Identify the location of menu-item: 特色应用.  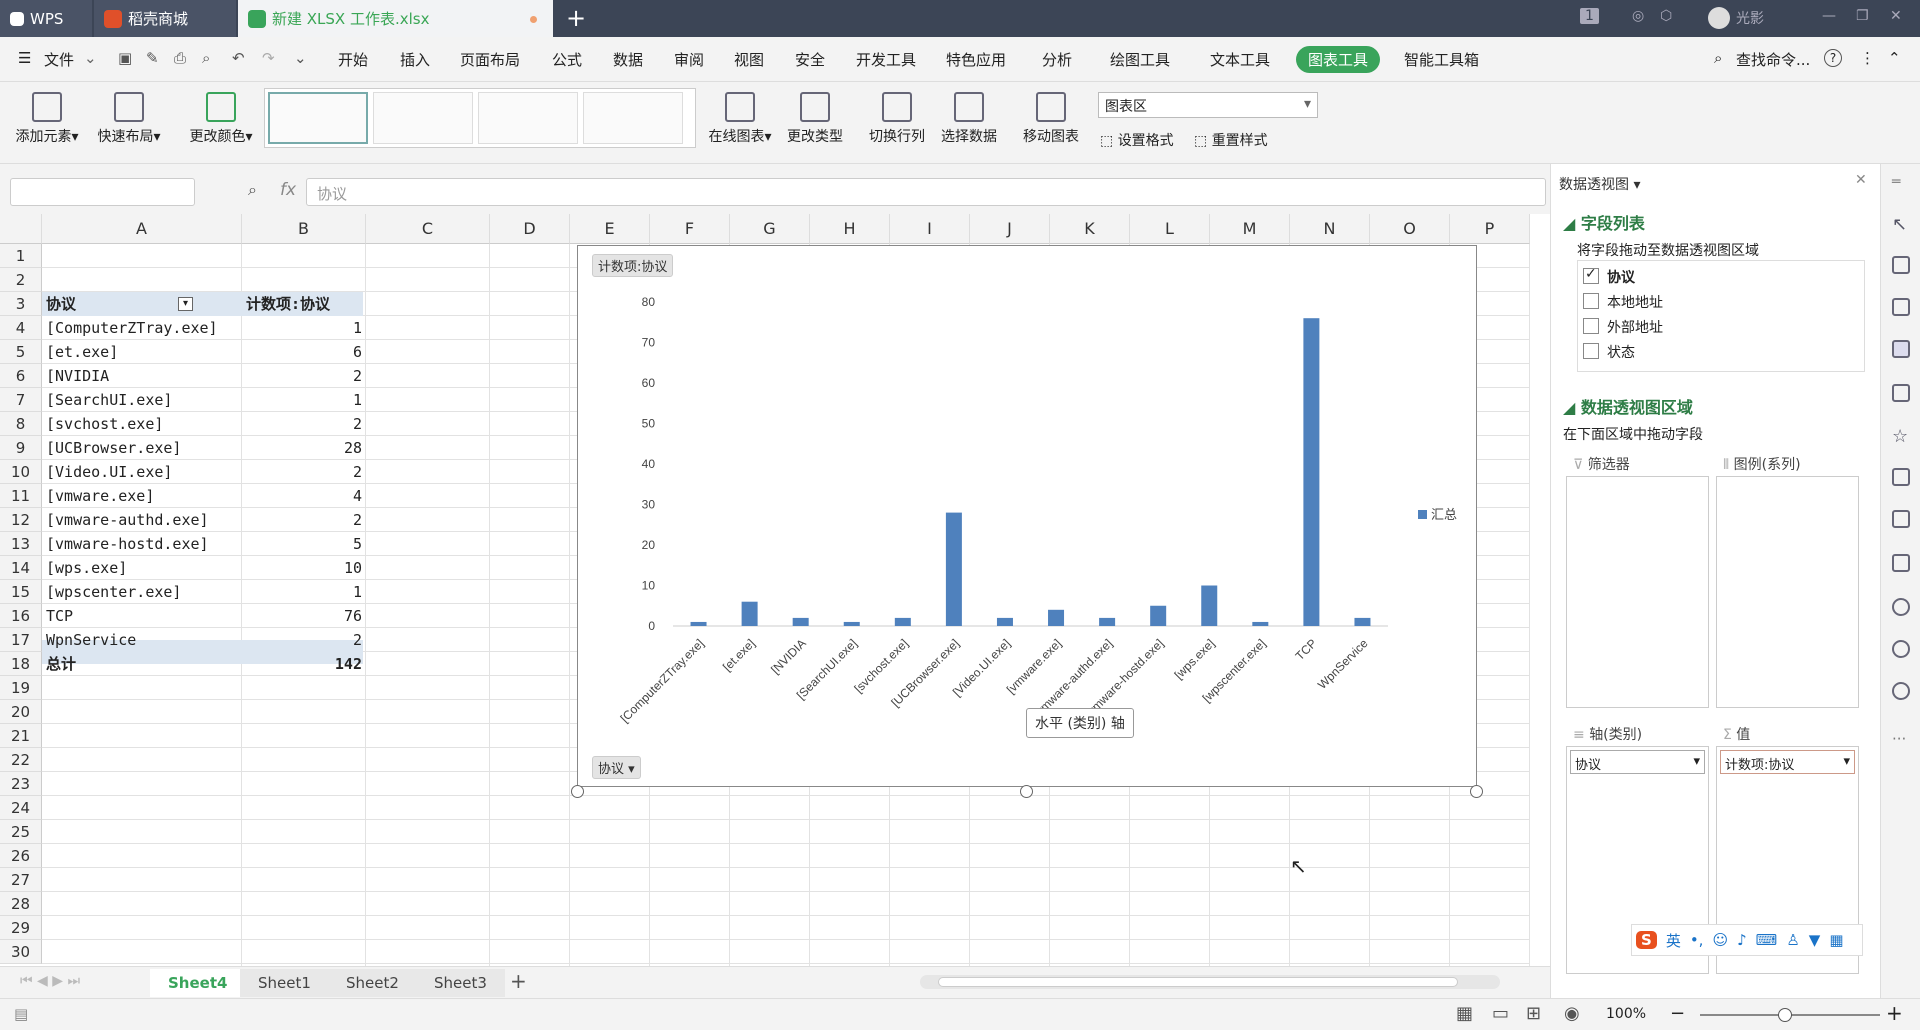
(976, 59).